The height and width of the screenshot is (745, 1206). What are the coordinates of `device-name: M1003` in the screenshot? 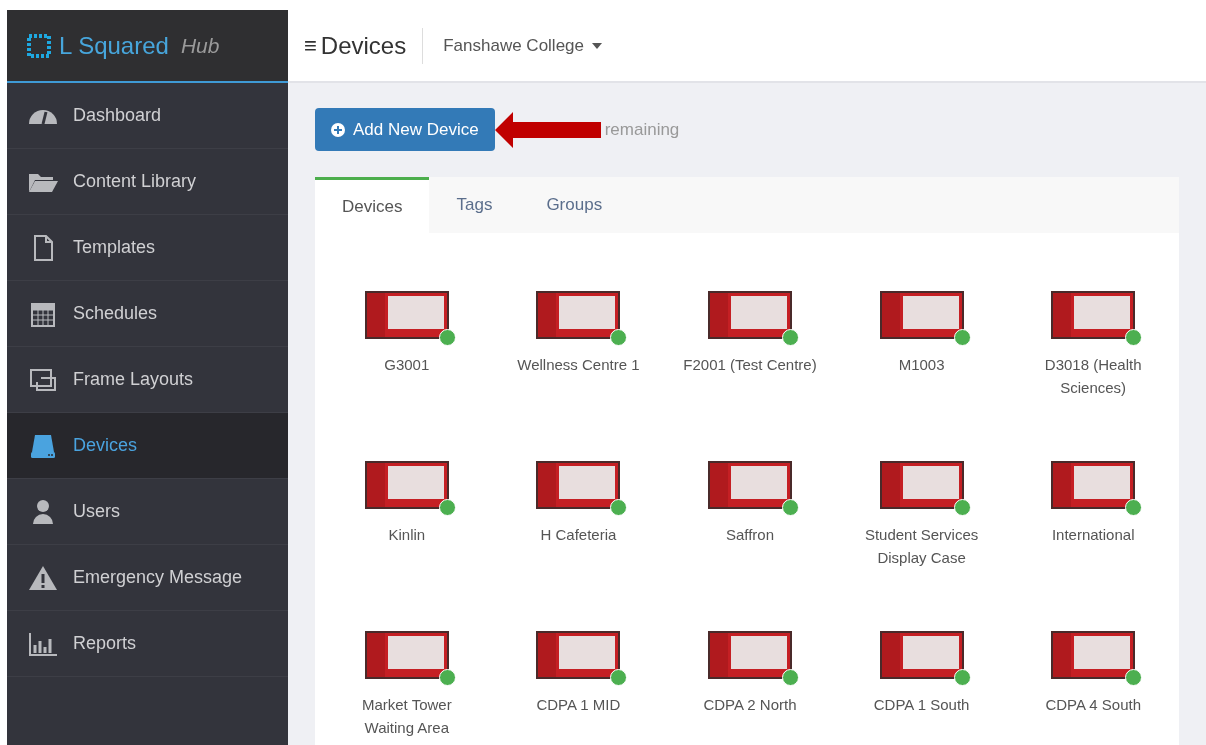 It's located at (921, 364).